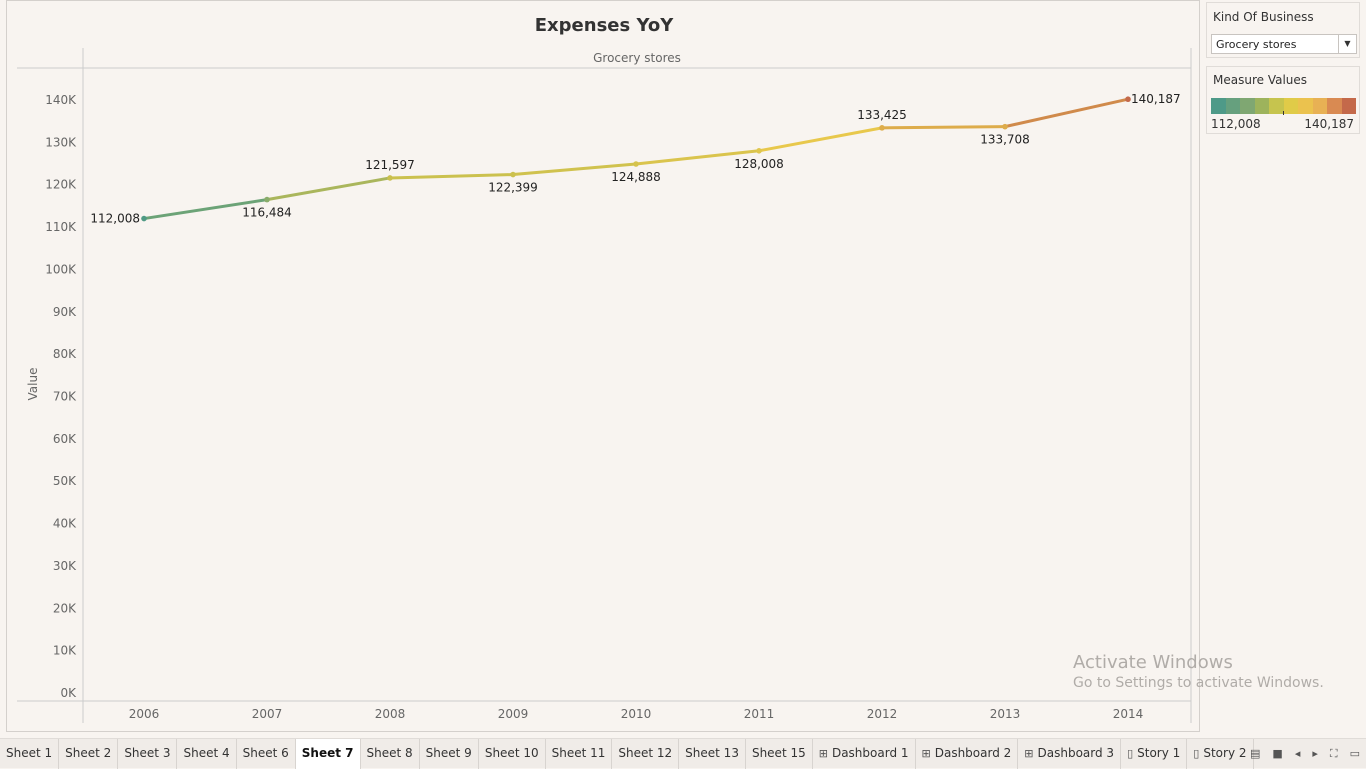 This screenshot has width=1366, height=769. What do you see at coordinates (513, 188) in the screenshot?
I see `data-label: 122,399` at bounding box center [513, 188].